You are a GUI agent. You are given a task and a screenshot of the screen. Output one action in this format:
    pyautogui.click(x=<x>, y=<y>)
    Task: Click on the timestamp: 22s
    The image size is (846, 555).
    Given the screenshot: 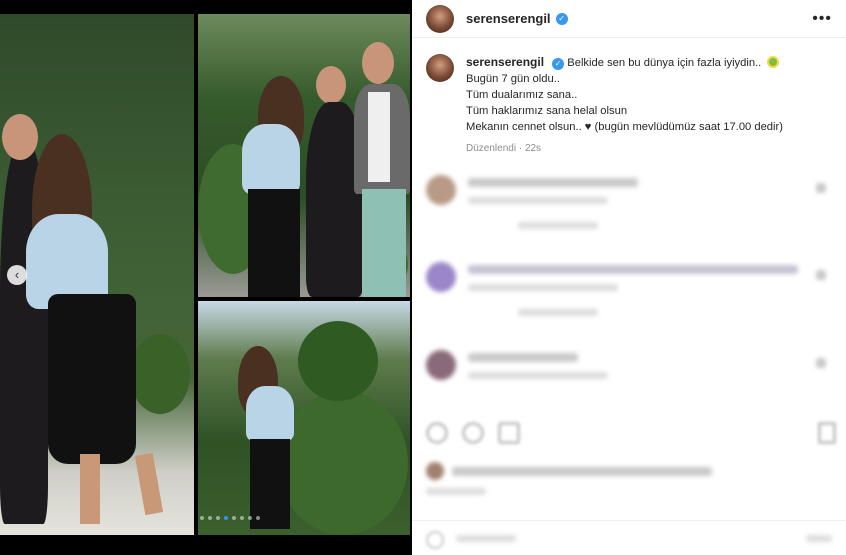 What is the action you would take?
    pyautogui.click(x=533, y=148)
    